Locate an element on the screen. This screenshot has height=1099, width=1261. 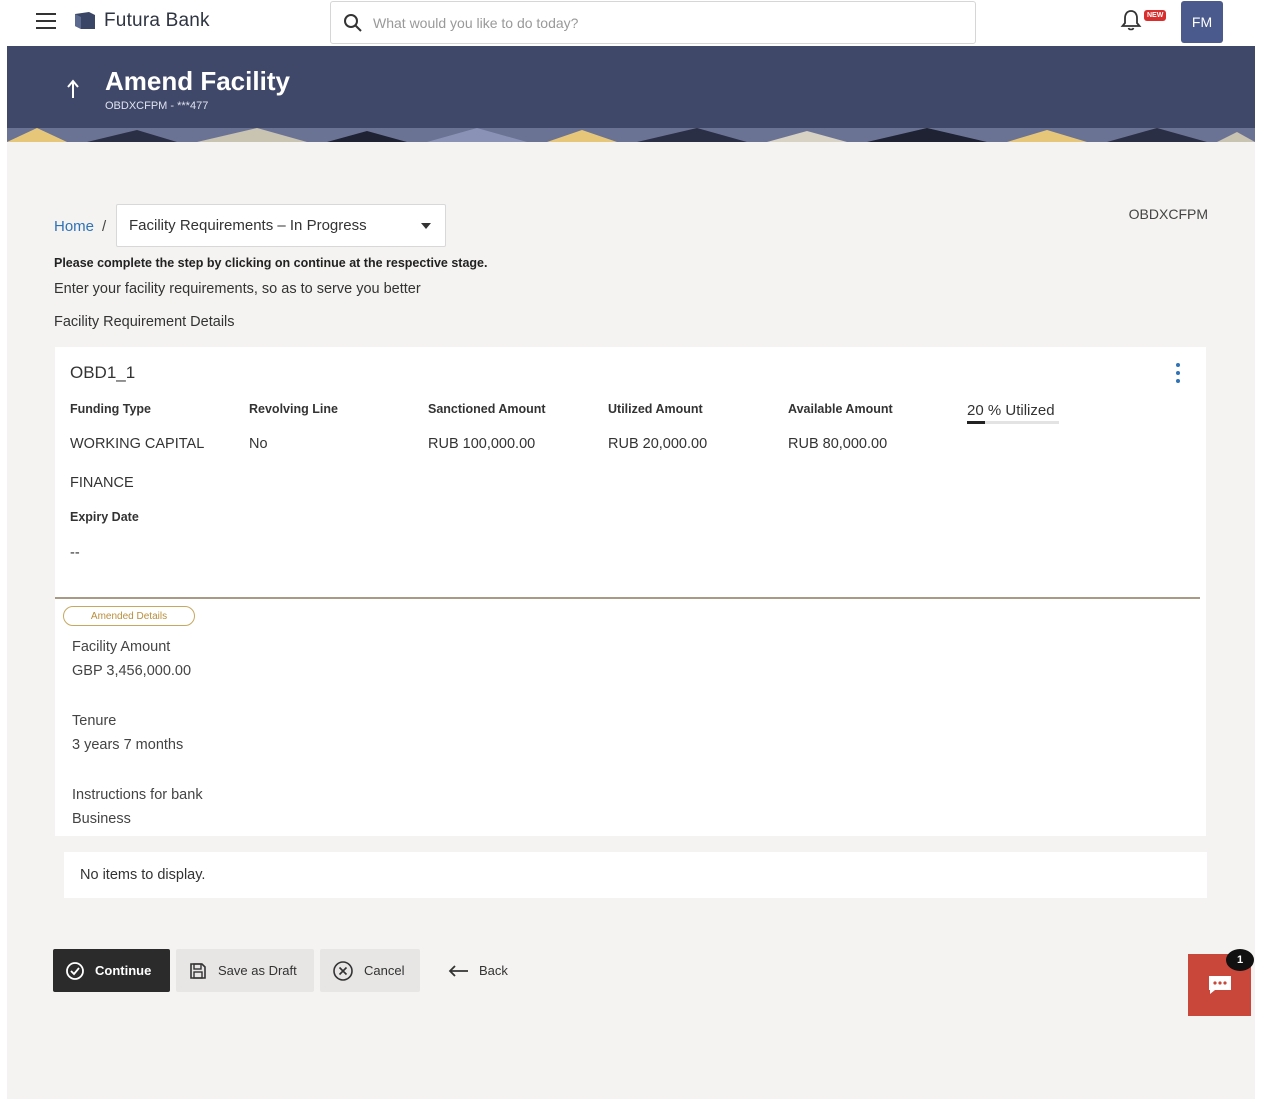
page-subtitle: OBDXCFPM - ***477 is located at coordinates (157, 106).